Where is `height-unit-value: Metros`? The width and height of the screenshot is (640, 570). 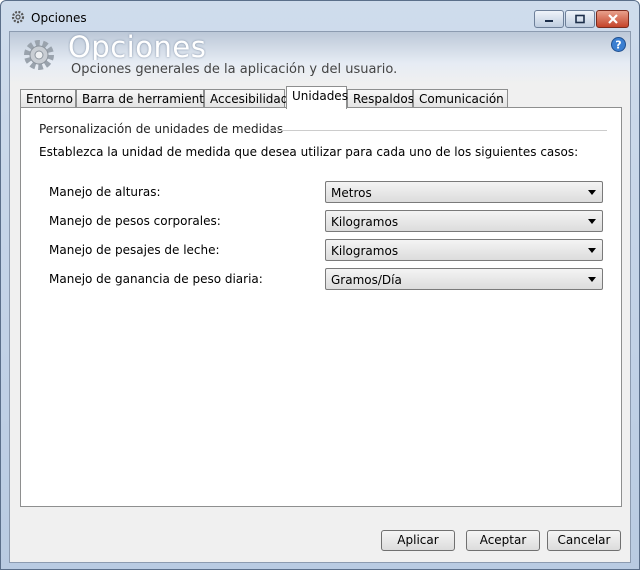
height-unit-value: Metros is located at coordinates (351, 193).